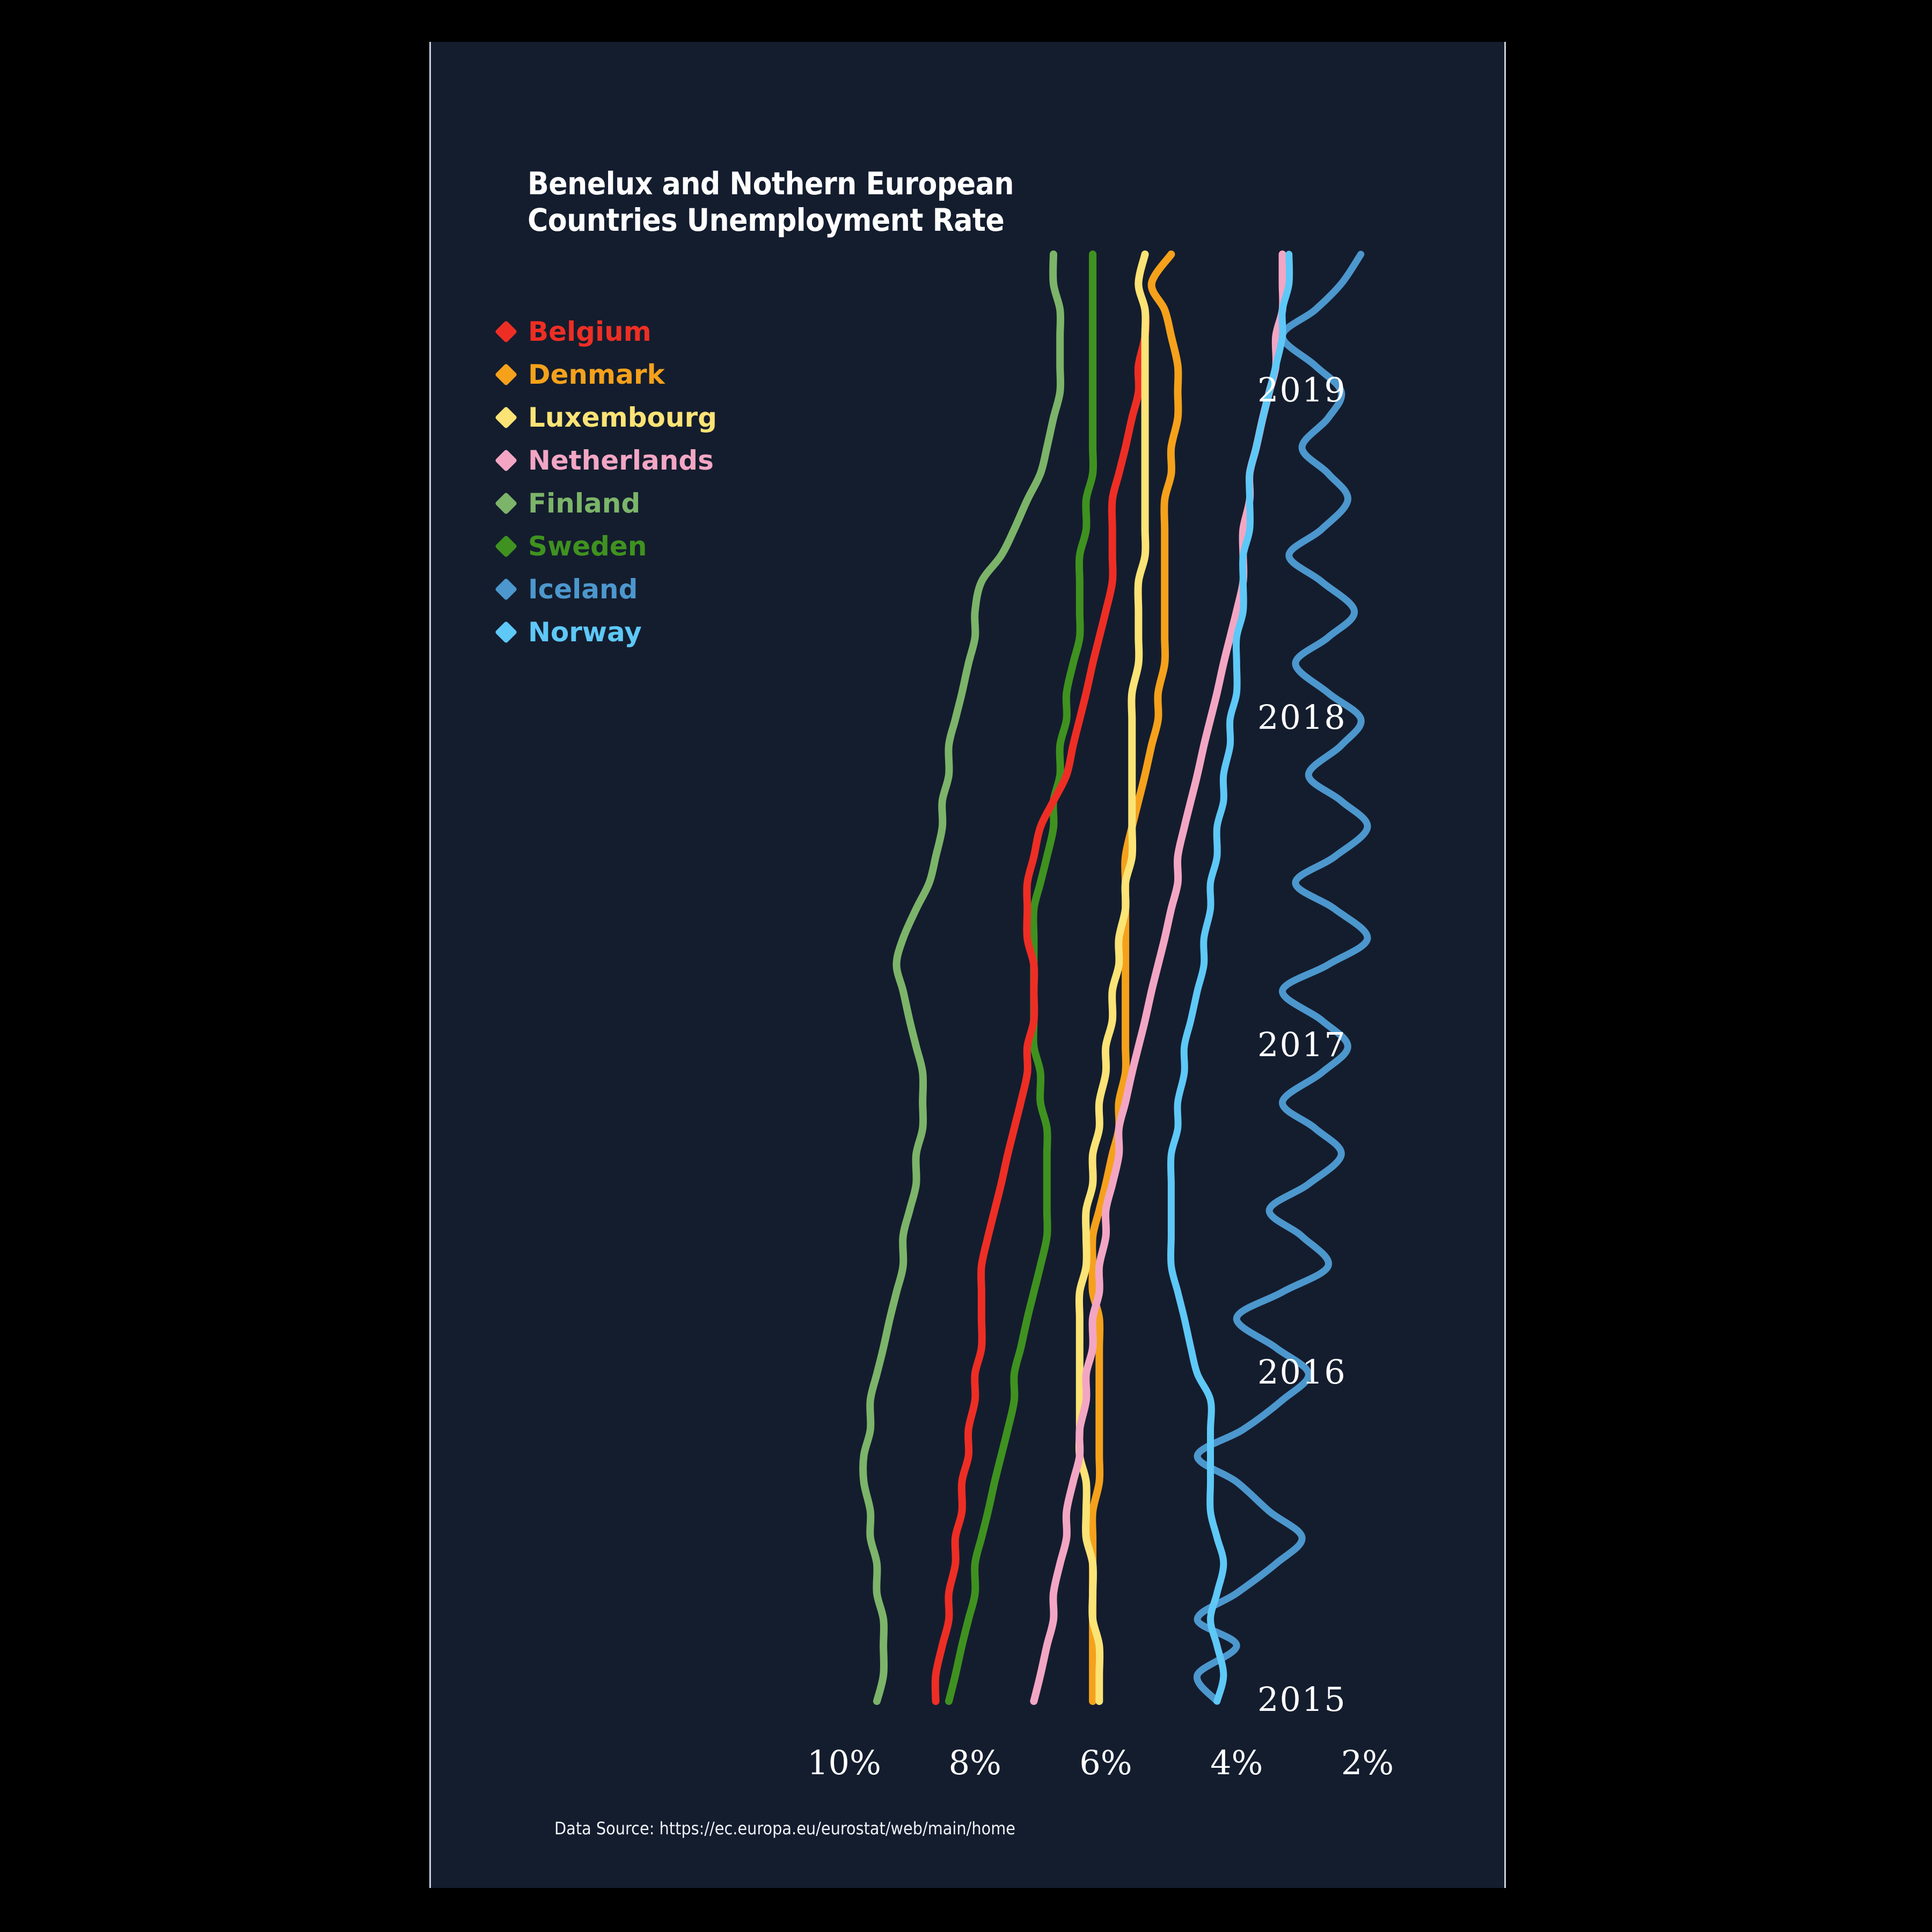 This screenshot has height=1932, width=1932. What do you see at coordinates (1301, 1044) in the screenshot?
I see `y-tick-label-2017: 2017` at bounding box center [1301, 1044].